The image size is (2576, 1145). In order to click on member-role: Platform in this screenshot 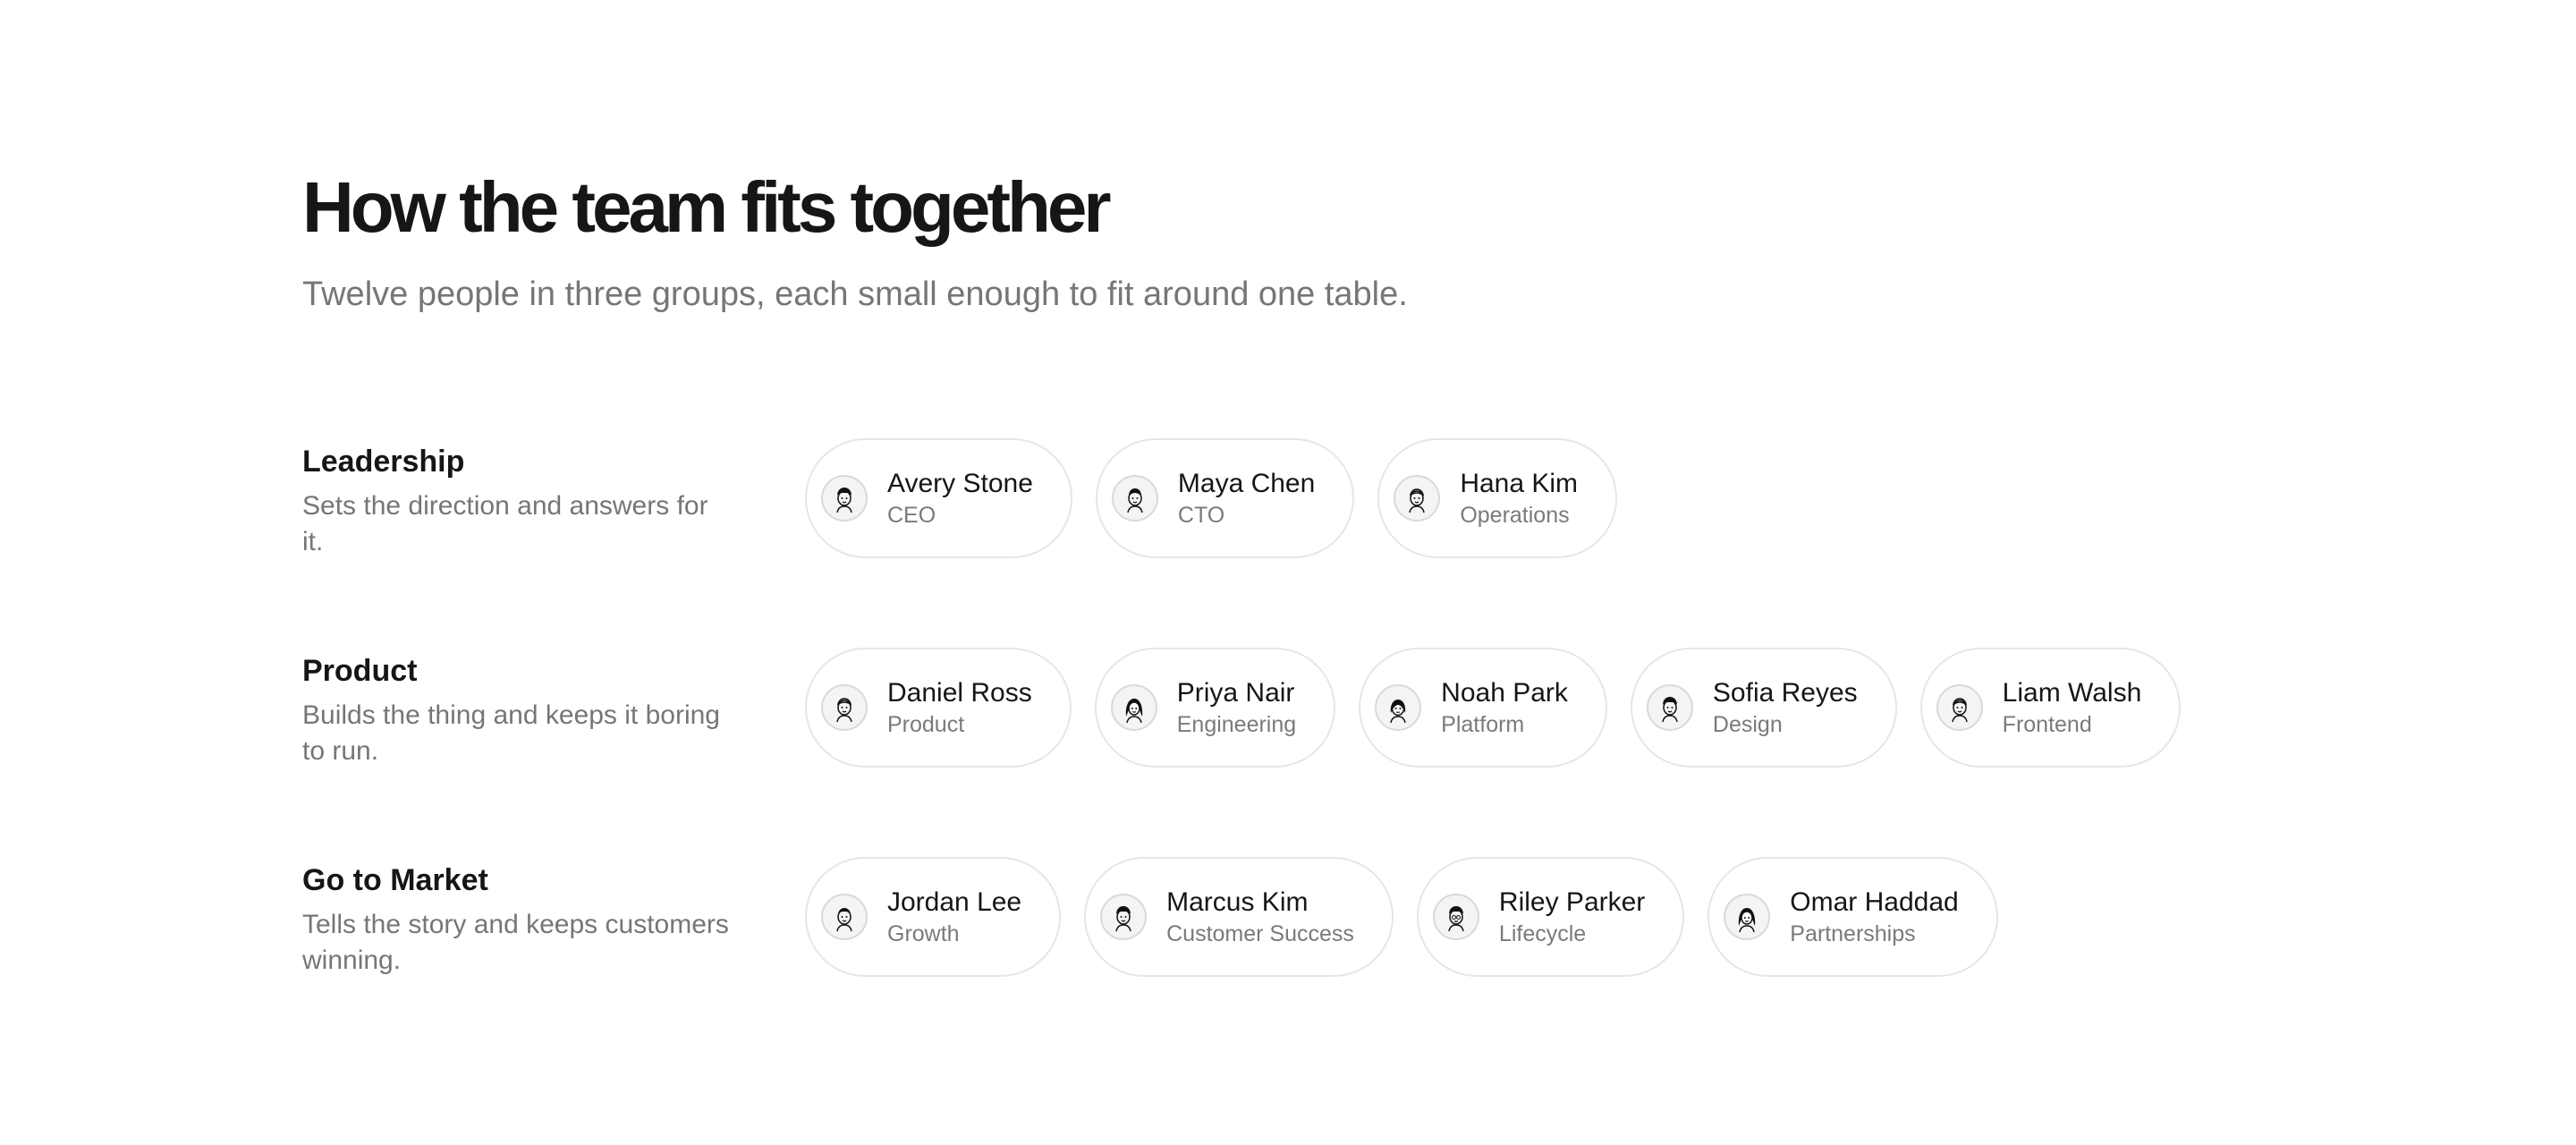, I will do `click(1483, 724)`.